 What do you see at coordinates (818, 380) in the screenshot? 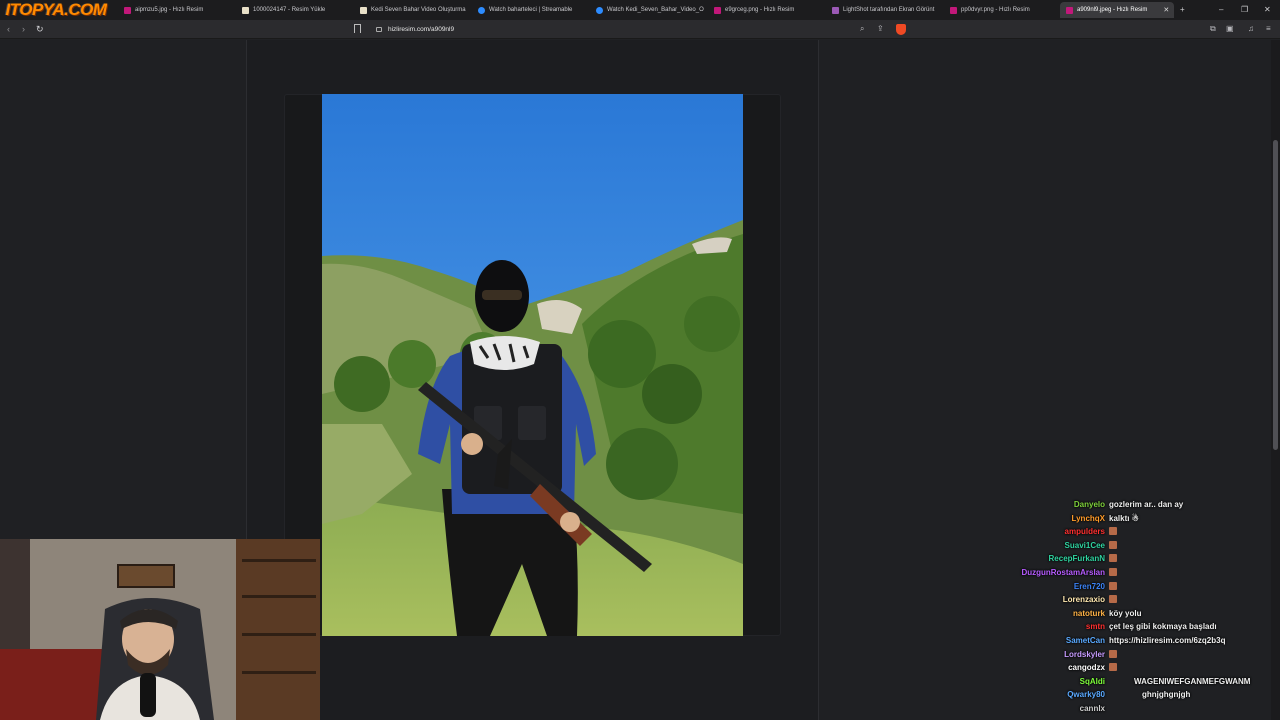
I see `divider` at bounding box center [818, 380].